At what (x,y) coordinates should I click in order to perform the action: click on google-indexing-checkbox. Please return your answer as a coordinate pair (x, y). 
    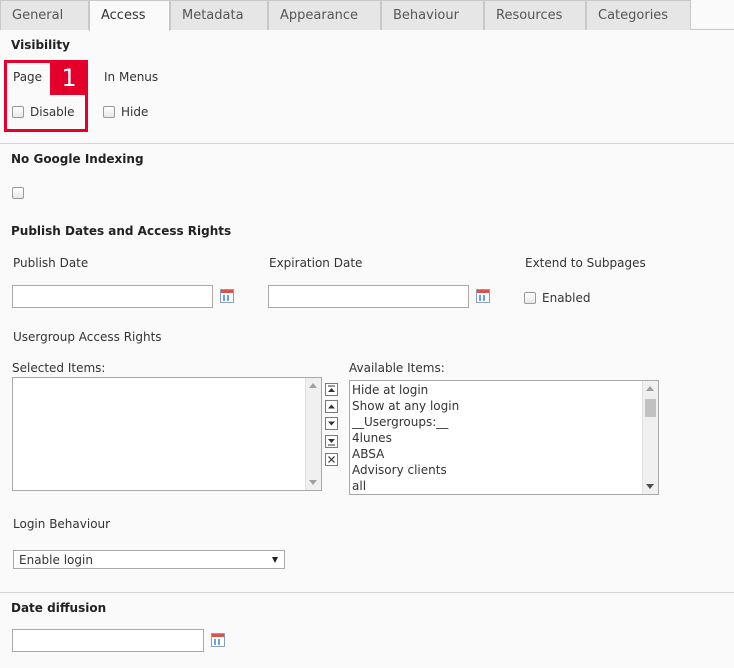
    Looking at the image, I should click on (18, 193).